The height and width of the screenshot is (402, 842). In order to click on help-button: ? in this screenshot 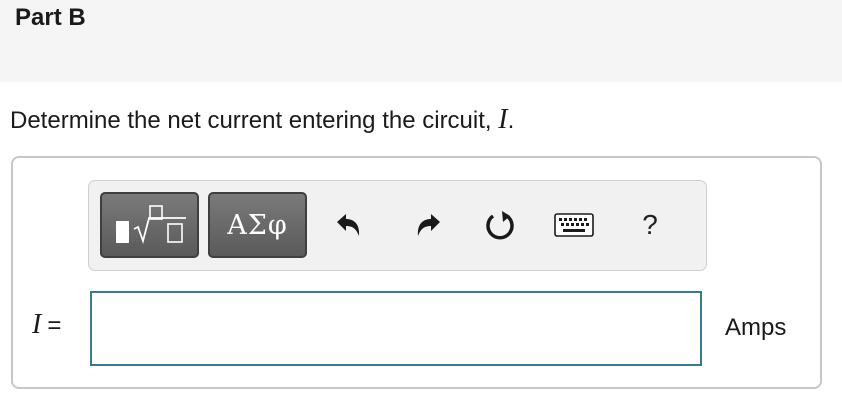, I will do `click(650, 225)`.